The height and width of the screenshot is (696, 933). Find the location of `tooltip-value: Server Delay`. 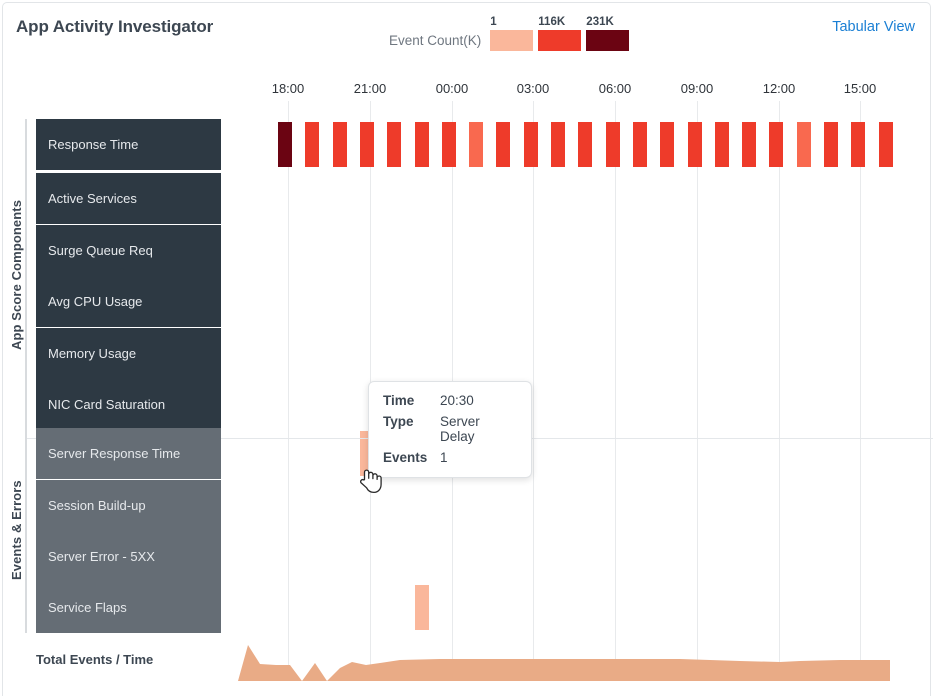

tooltip-value: Server Delay is located at coordinates (460, 429).